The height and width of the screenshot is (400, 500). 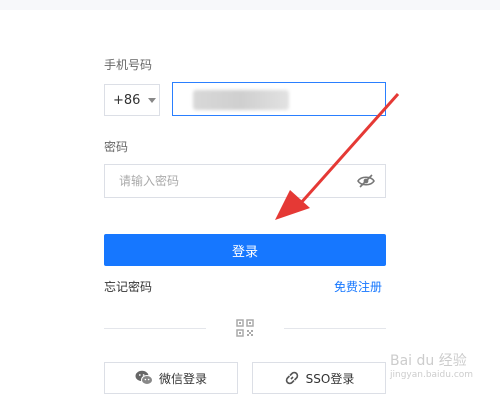 What do you see at coordinates (128, 65) in the screenshot?
I see `phone-label: 手机号码` at bounding box center [128, 65].